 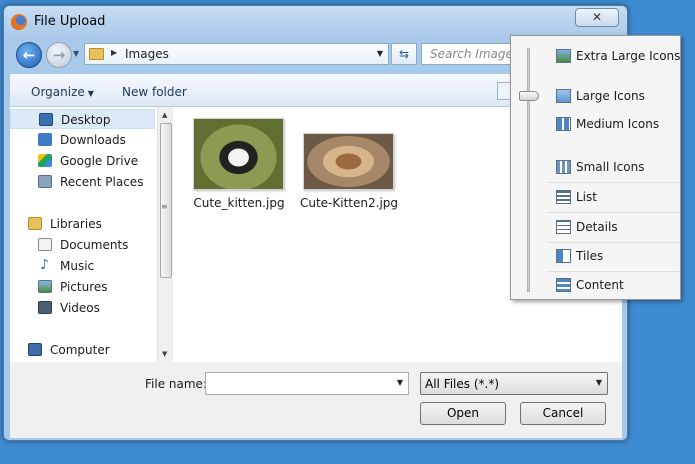 I want to click on nav-item-music: ♪ Music, so click(x=82, y=266).